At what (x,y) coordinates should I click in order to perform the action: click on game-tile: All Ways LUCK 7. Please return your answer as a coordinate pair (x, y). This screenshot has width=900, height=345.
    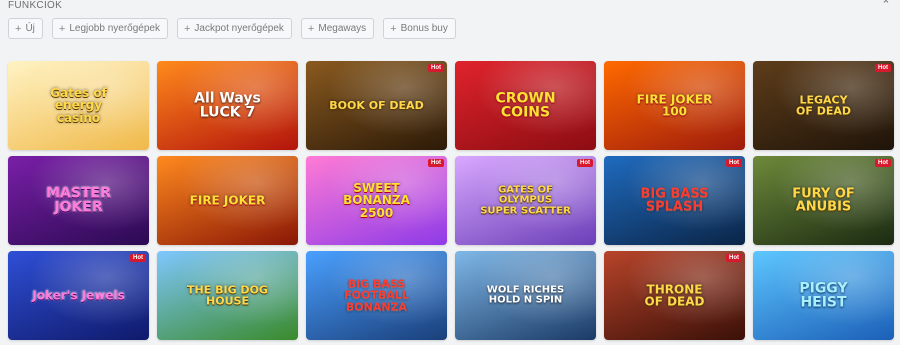
    Looking at the image, I should click on (227, 105).